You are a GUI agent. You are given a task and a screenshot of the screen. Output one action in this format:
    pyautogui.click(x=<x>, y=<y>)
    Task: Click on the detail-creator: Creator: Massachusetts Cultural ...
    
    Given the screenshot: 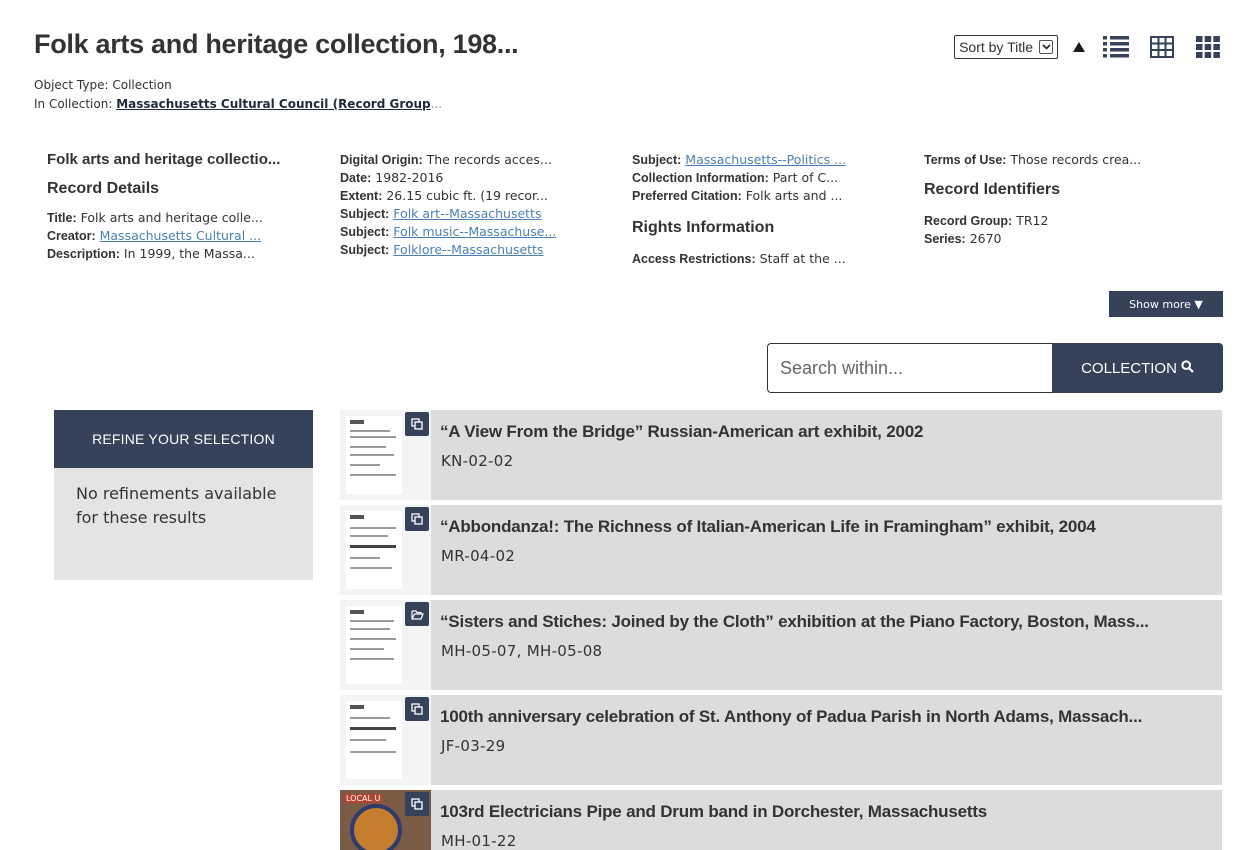 What is the action you would take?
    pyautogui.click(x=154, y=235)
    